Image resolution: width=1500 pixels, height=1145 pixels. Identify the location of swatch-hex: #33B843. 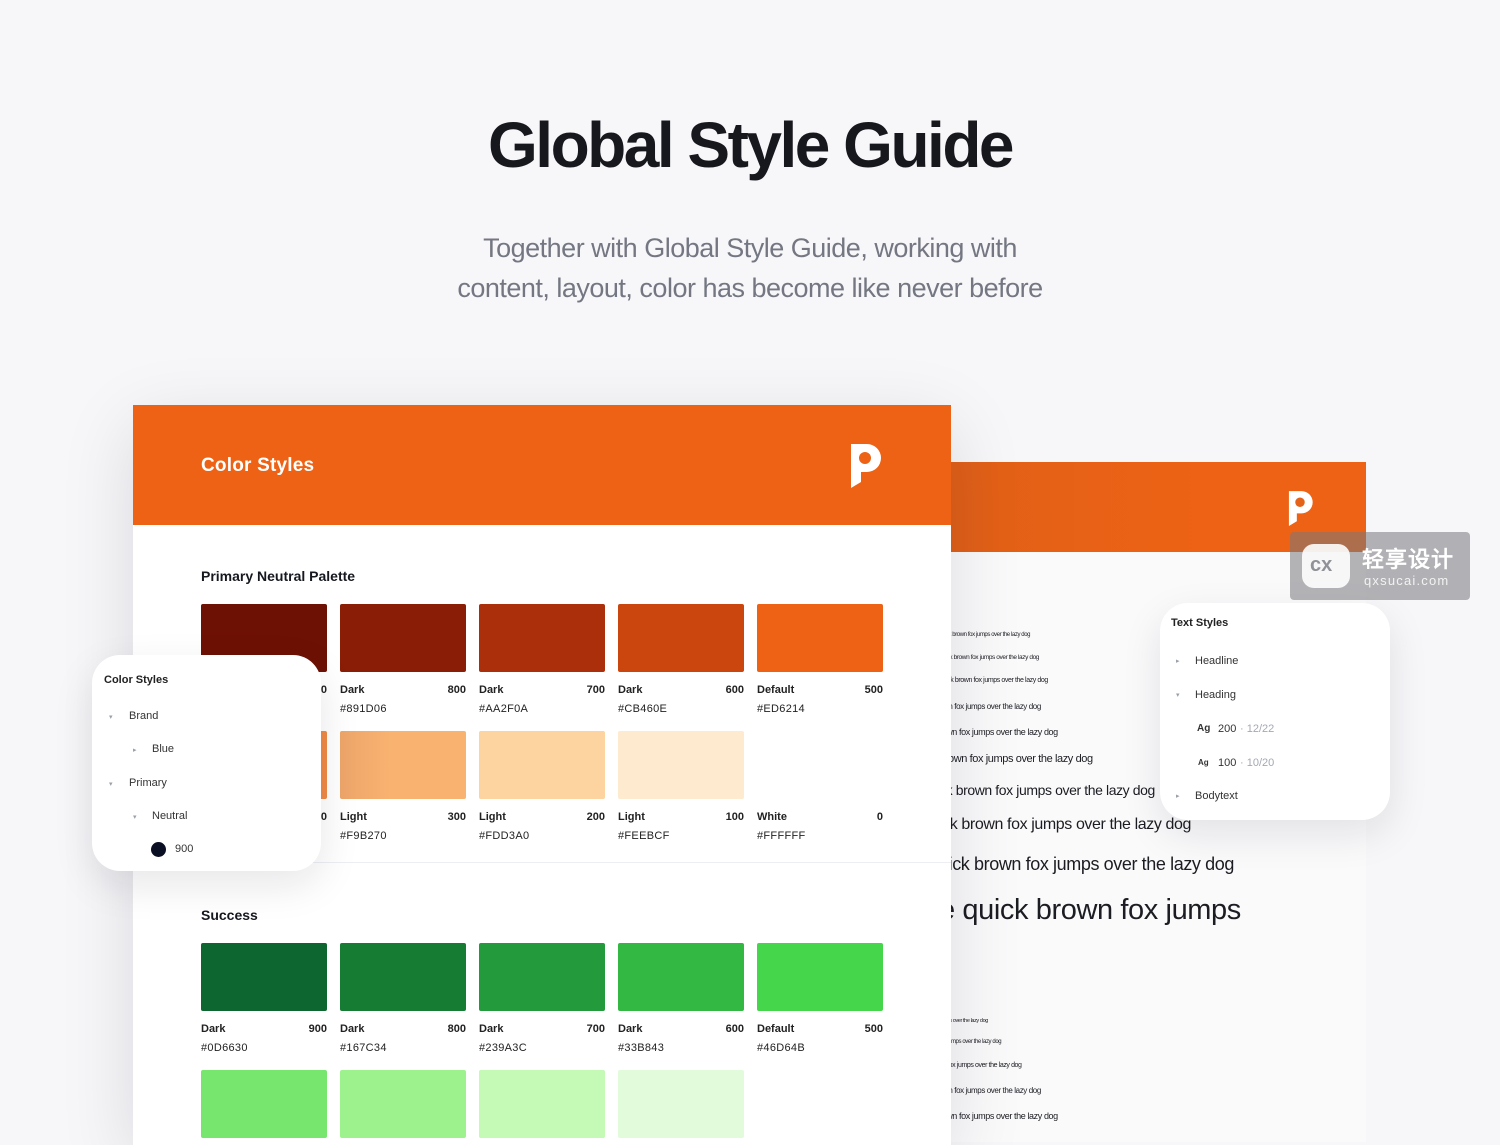
(641, 1048).